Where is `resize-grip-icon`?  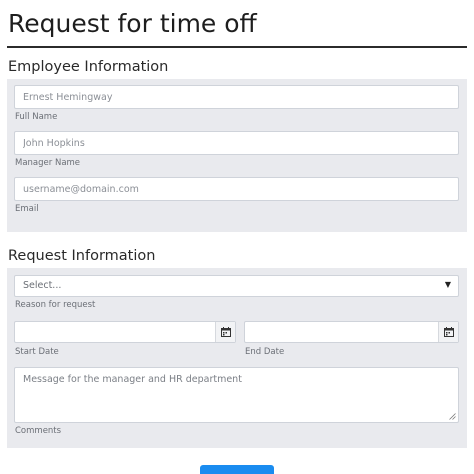
resize-grip-icon is located at coordinates (452, 416).